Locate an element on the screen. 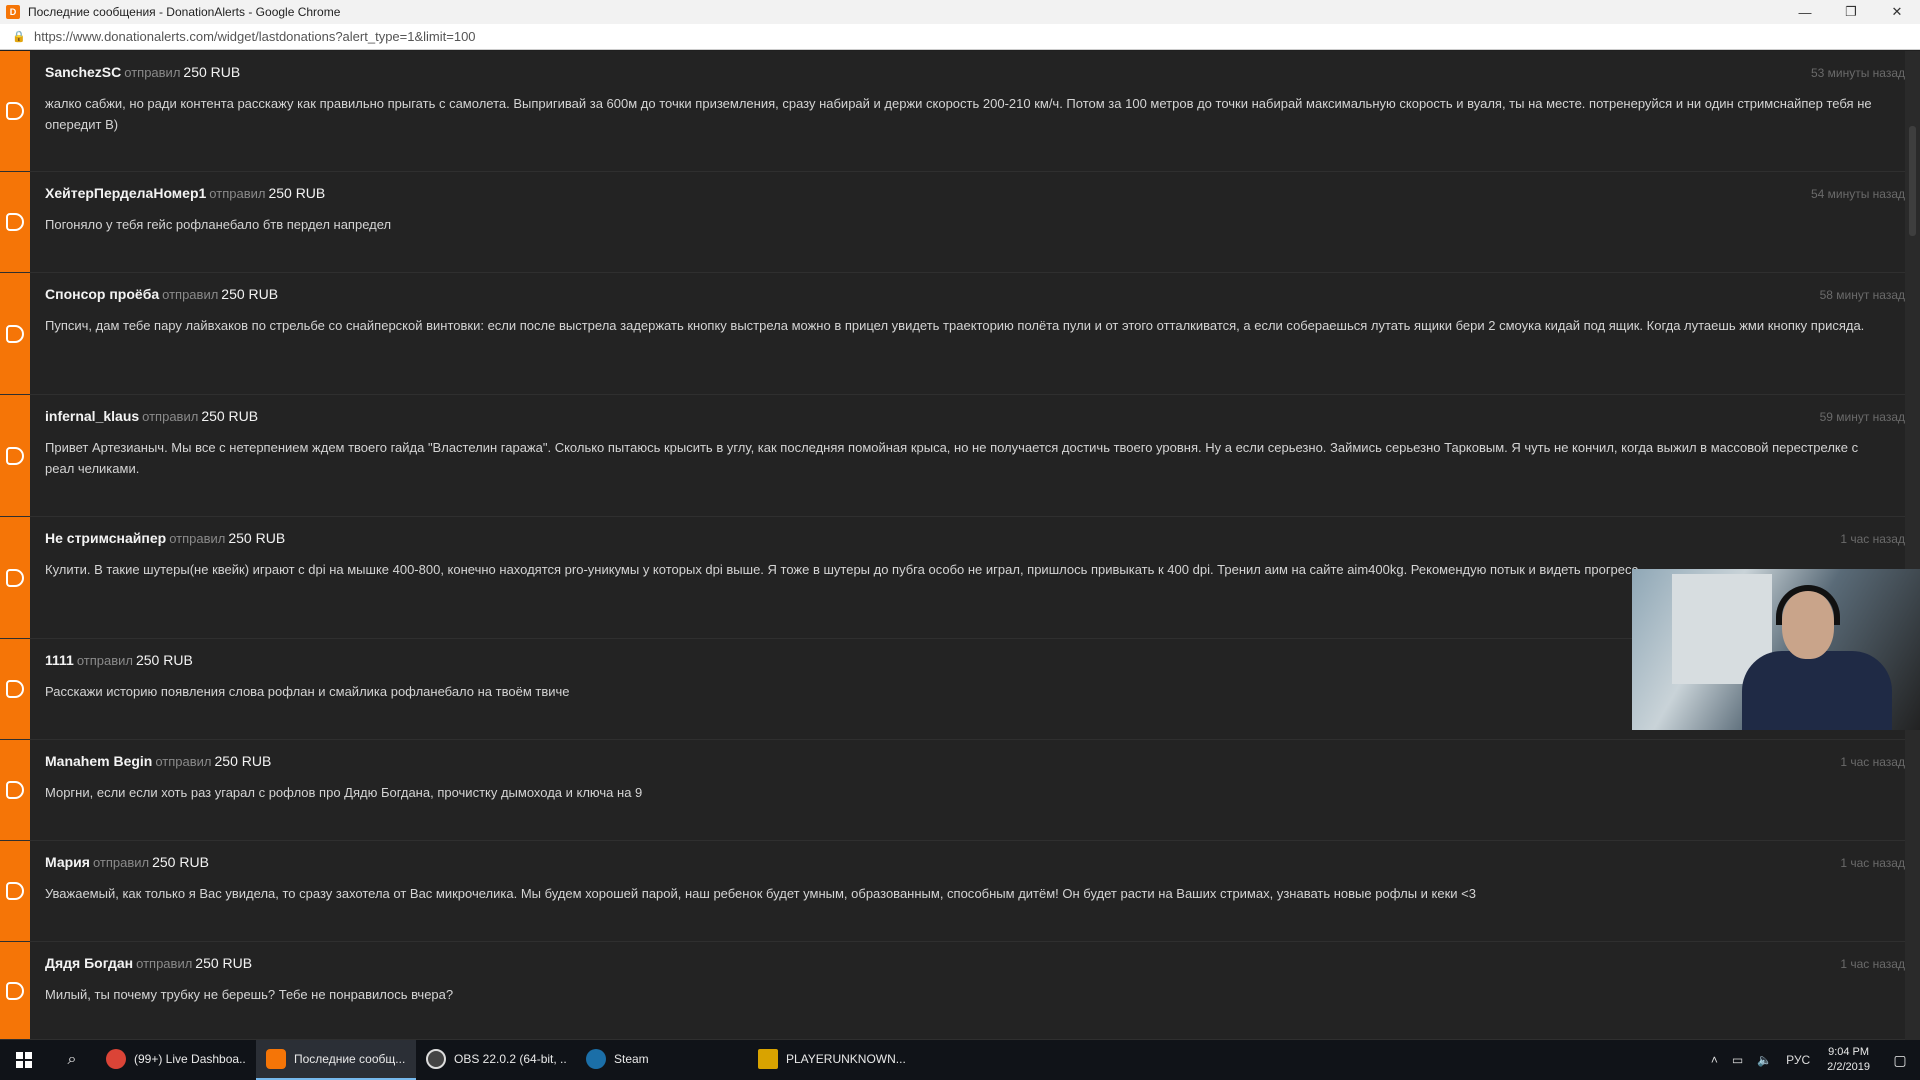  clock-date: 2/2/2019 is located at coordinates (1848, 1067).